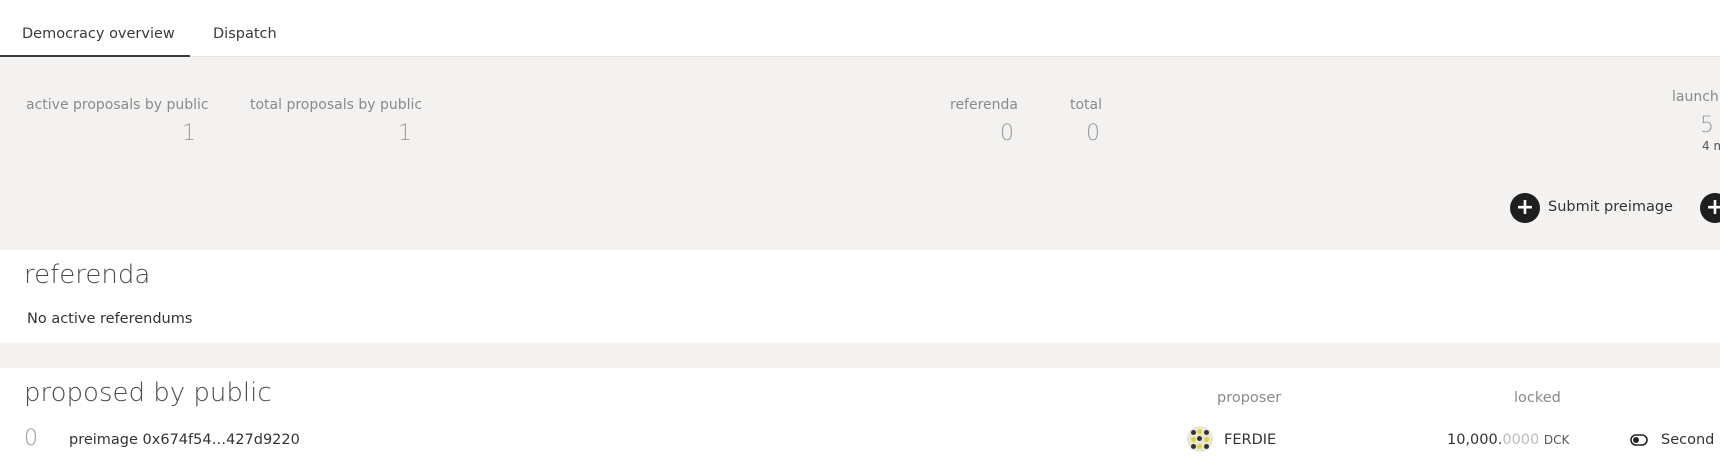 The image size is (1720, 466). I want to click on submit-proposal-plus-icon: +, so click(1710, 208).